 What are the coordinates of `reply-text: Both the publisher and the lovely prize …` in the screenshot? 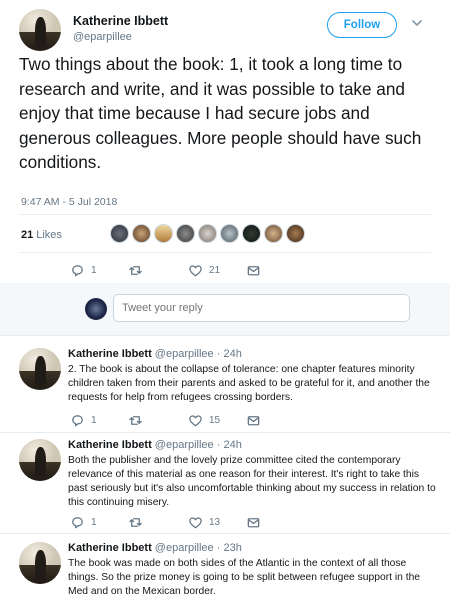 It's located at (252, 481).